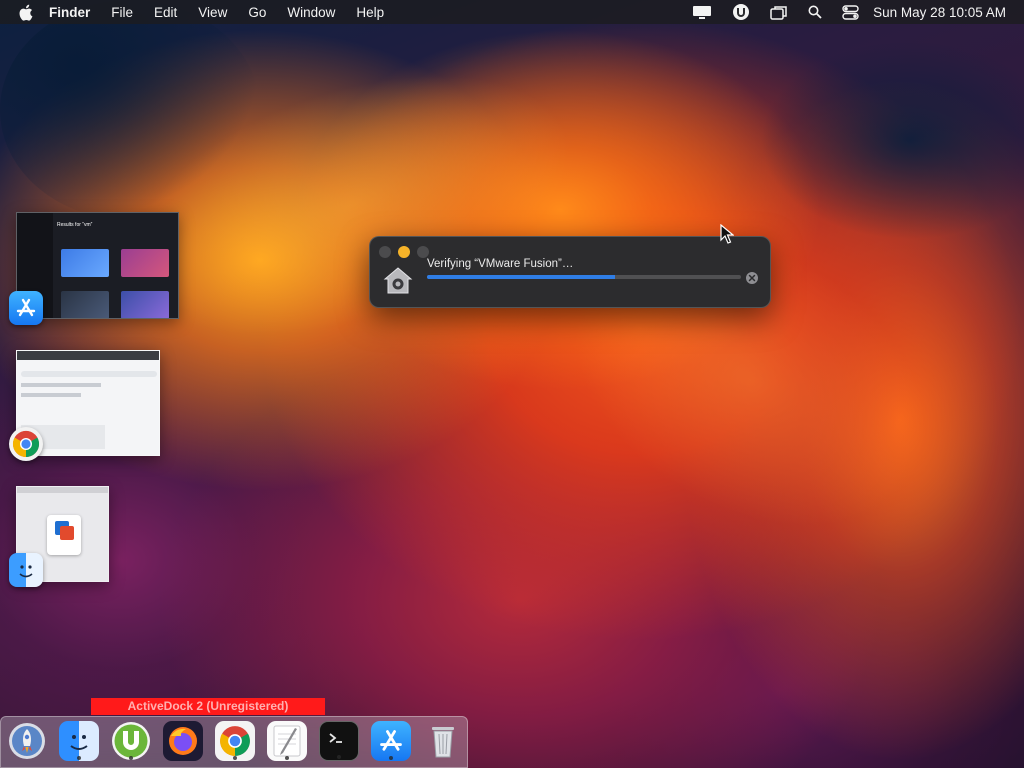  Describe the element at coordinates (165, 12) in the screenshot. I see `menu-edit: Edit` at that location.